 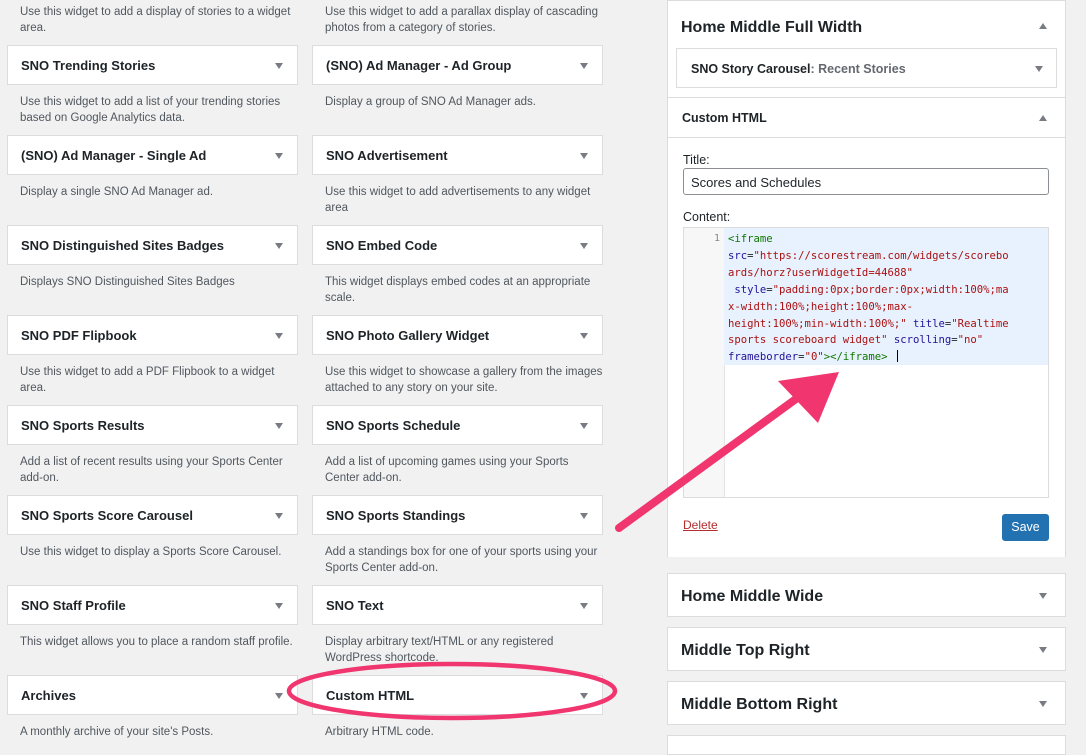 I want to click on widget-title: SNO Sports Results, so click(x=83, y=425).